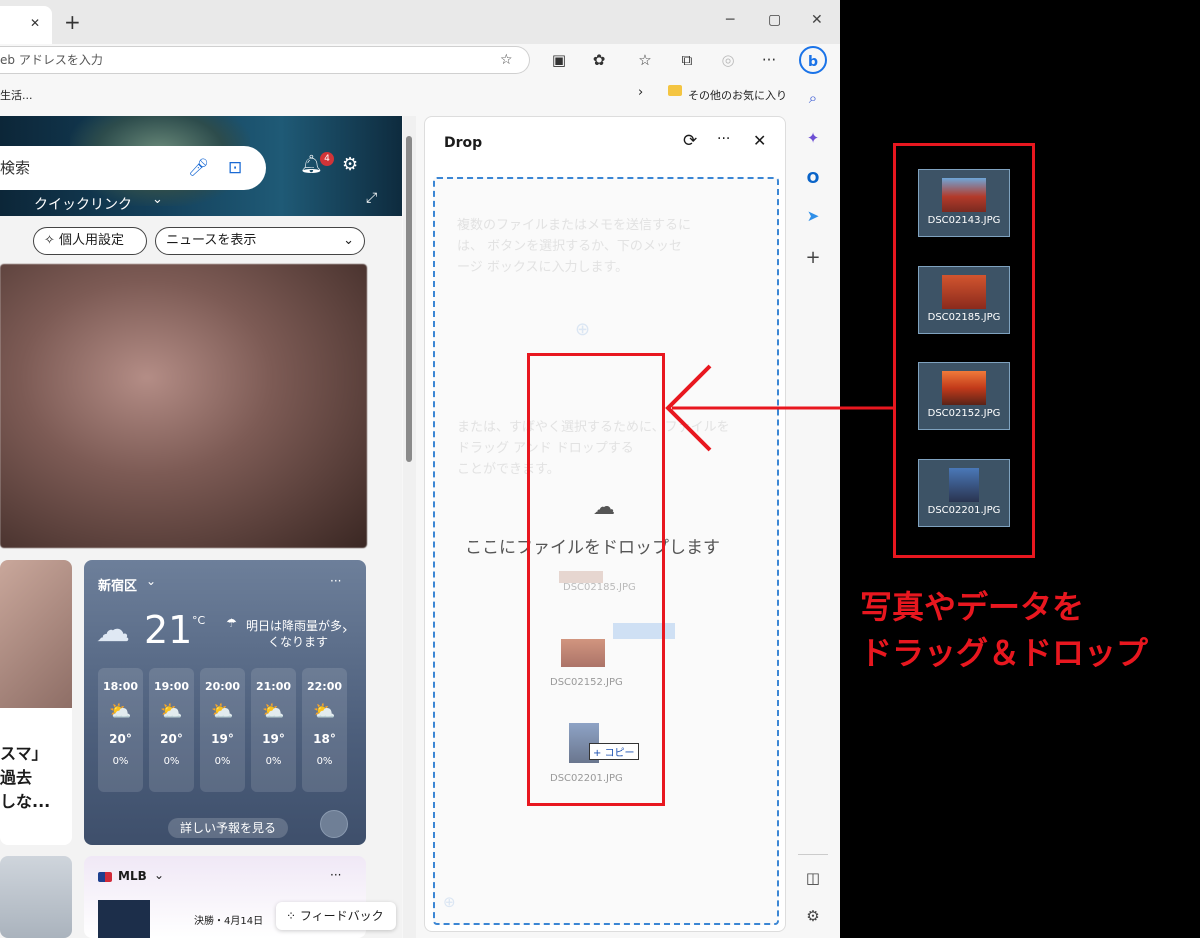 This screenshot has height=938, width=1200. Describe the element at coordinates (199, 168) in the screenshot. I see `microphone-icon: 🎤︎` at that location.